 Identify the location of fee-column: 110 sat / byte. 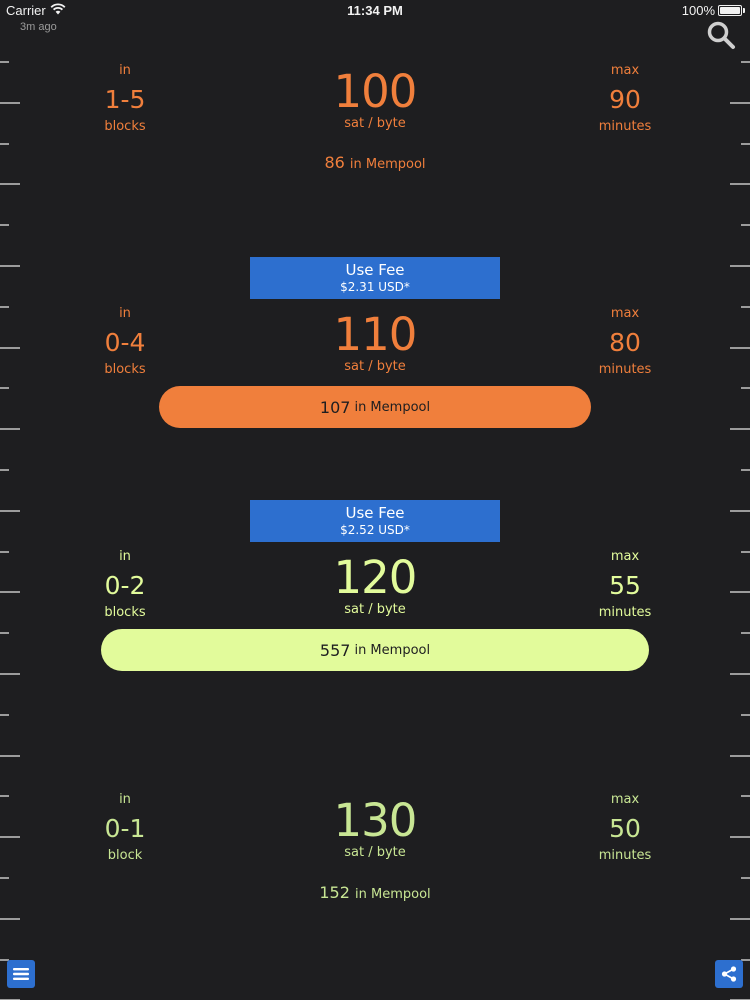
(375, 340).